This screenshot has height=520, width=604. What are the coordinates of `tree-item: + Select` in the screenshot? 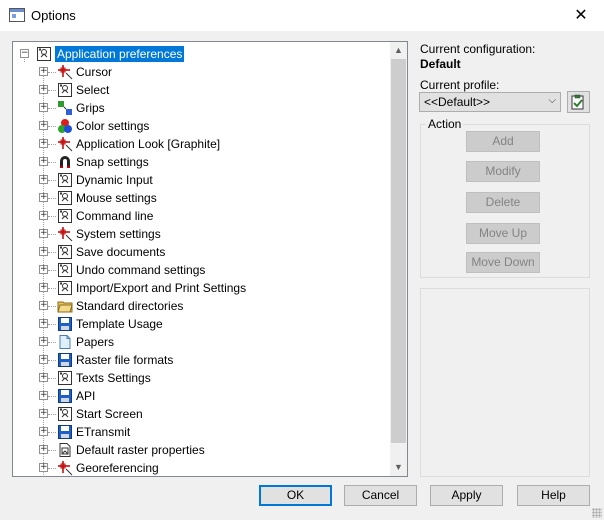 It's located at (203, 90).